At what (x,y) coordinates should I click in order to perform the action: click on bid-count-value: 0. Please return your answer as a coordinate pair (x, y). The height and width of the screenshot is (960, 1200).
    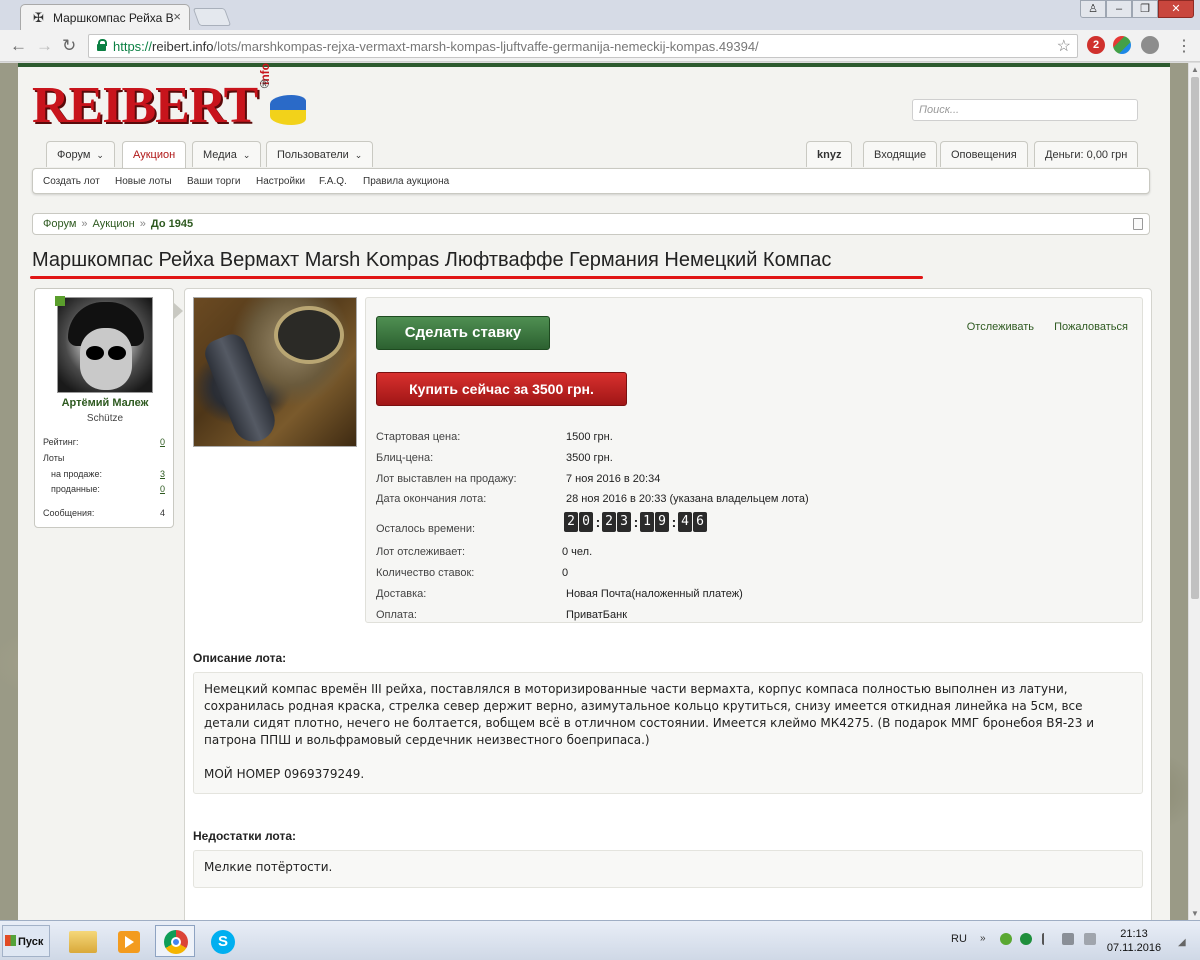
    Looking at the image, I should click on (565, 573).